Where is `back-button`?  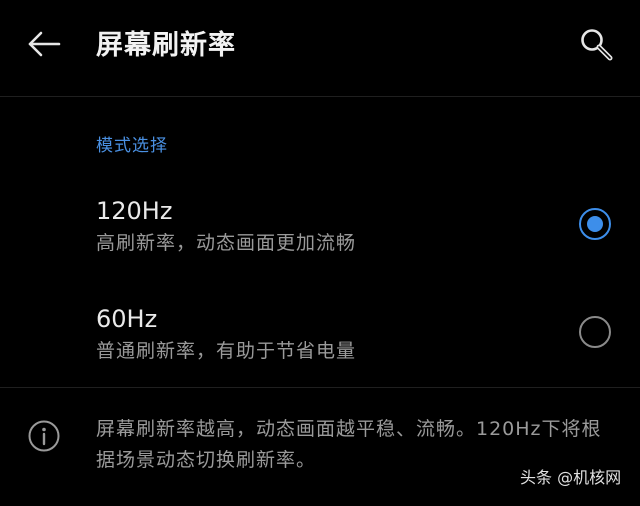
back-button is located at coordinates (44, 46).